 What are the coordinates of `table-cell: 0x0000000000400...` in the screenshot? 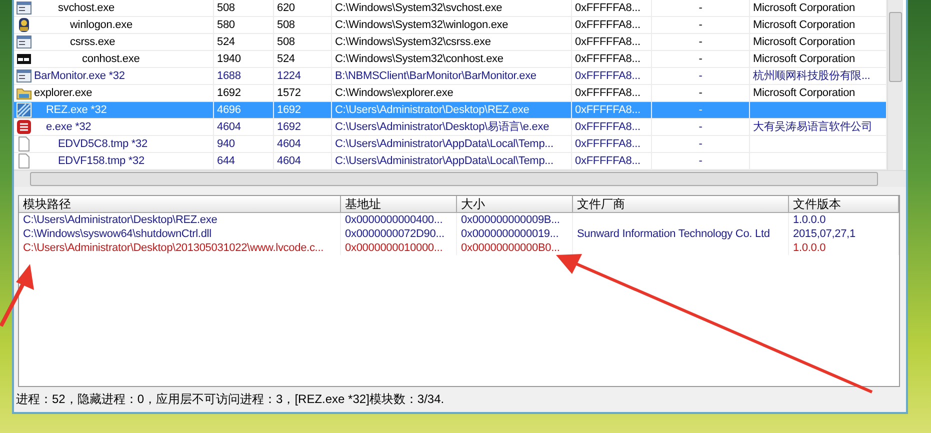 It's located at (399, 220).